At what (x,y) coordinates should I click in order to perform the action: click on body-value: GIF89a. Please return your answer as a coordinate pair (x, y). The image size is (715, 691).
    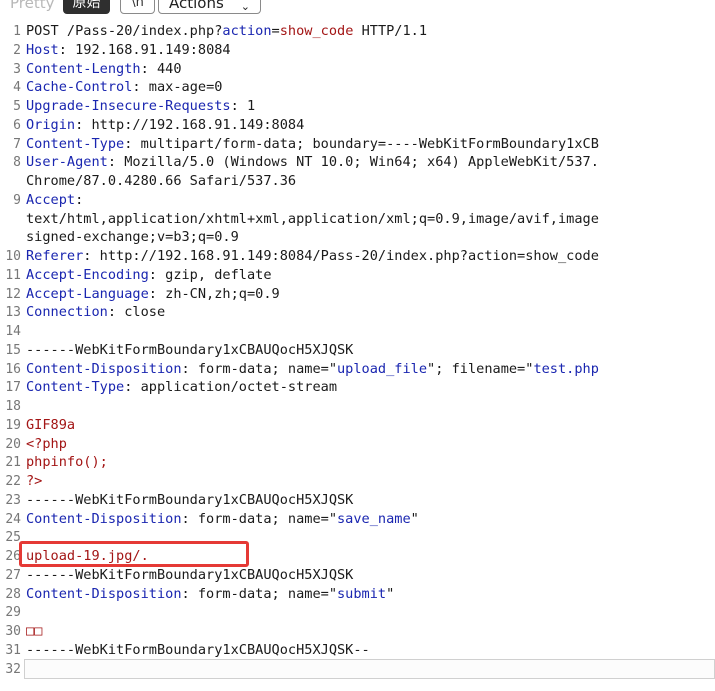
    Looking at the image, I should click on (51, 424).